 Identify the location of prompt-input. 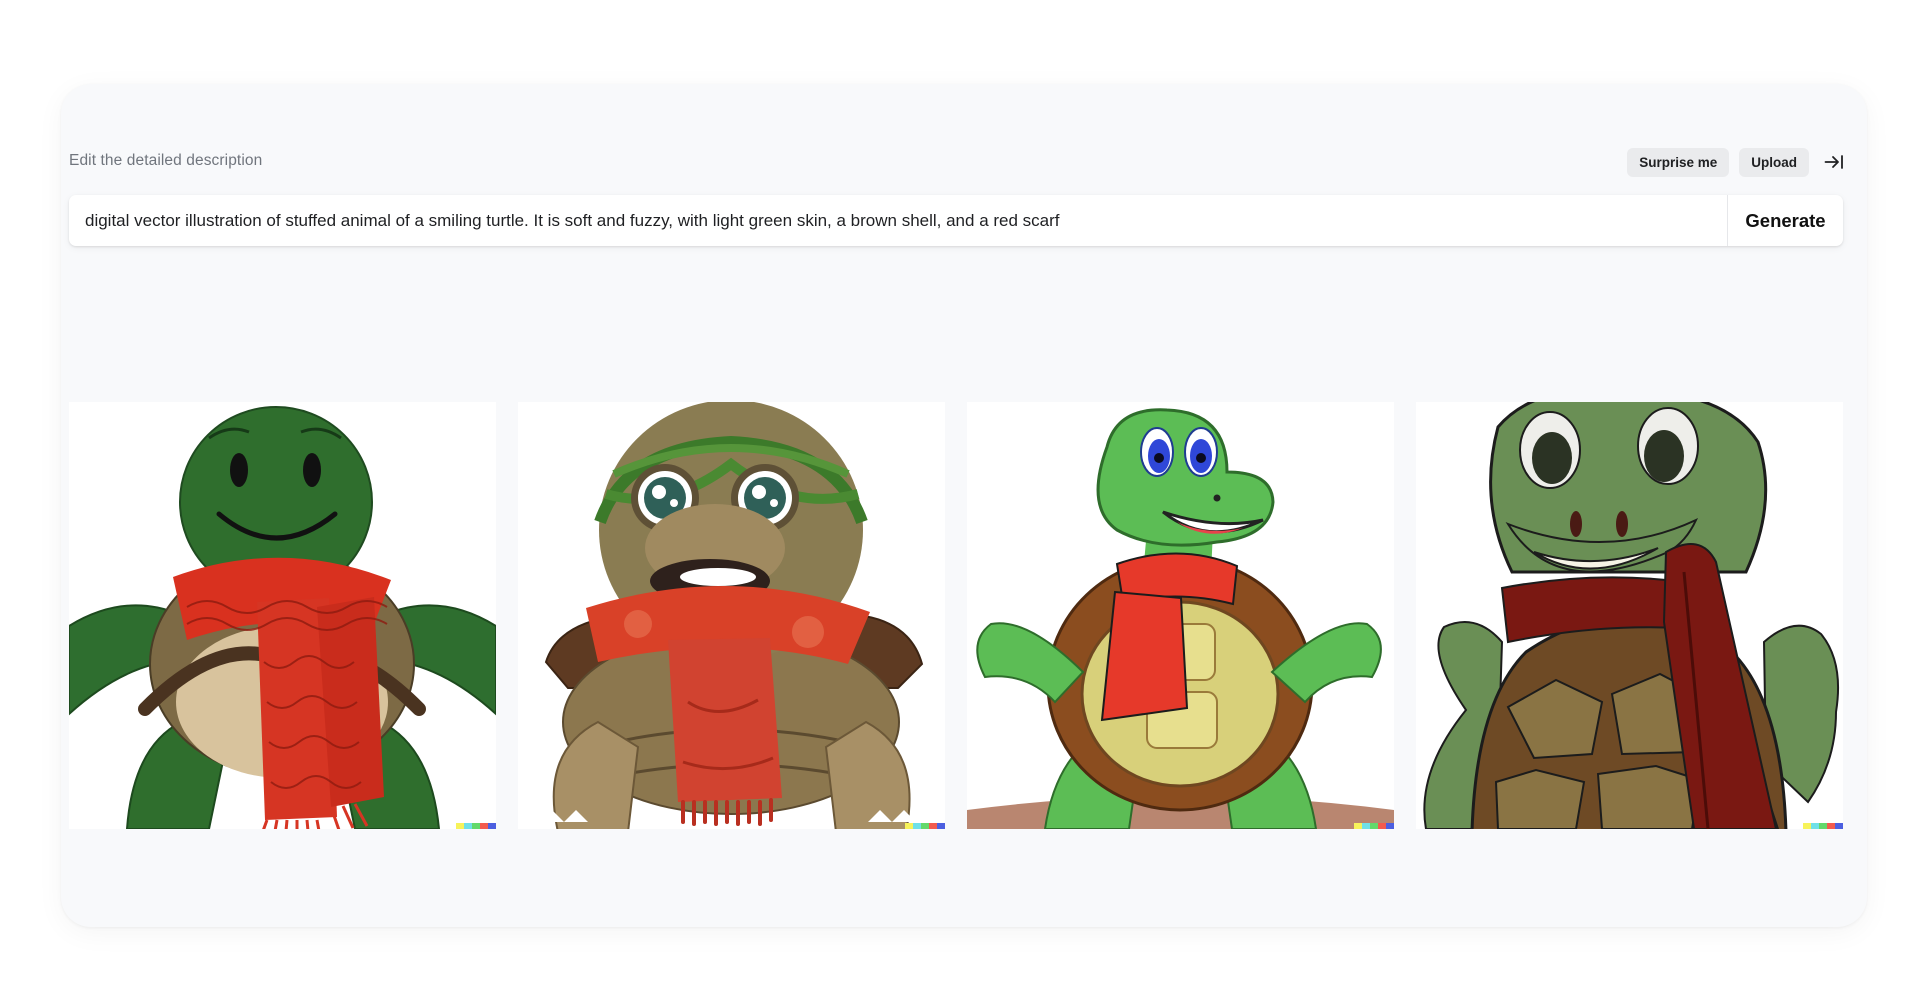
(898, 220).